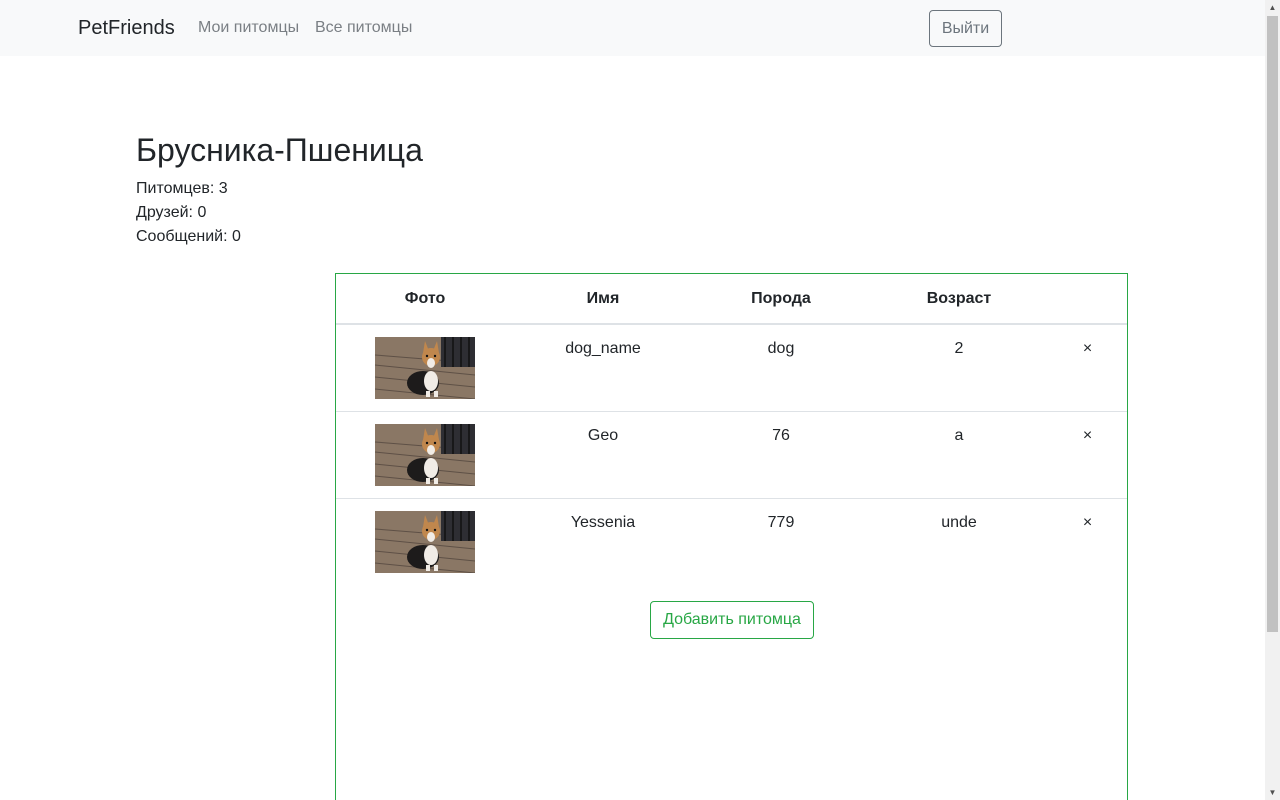 This screenshot has width=1280, height=800. What do you see at coordinates (425, 298) in the screenshot?
I see `header-photo: Фото` at bounding box center [425, 298].